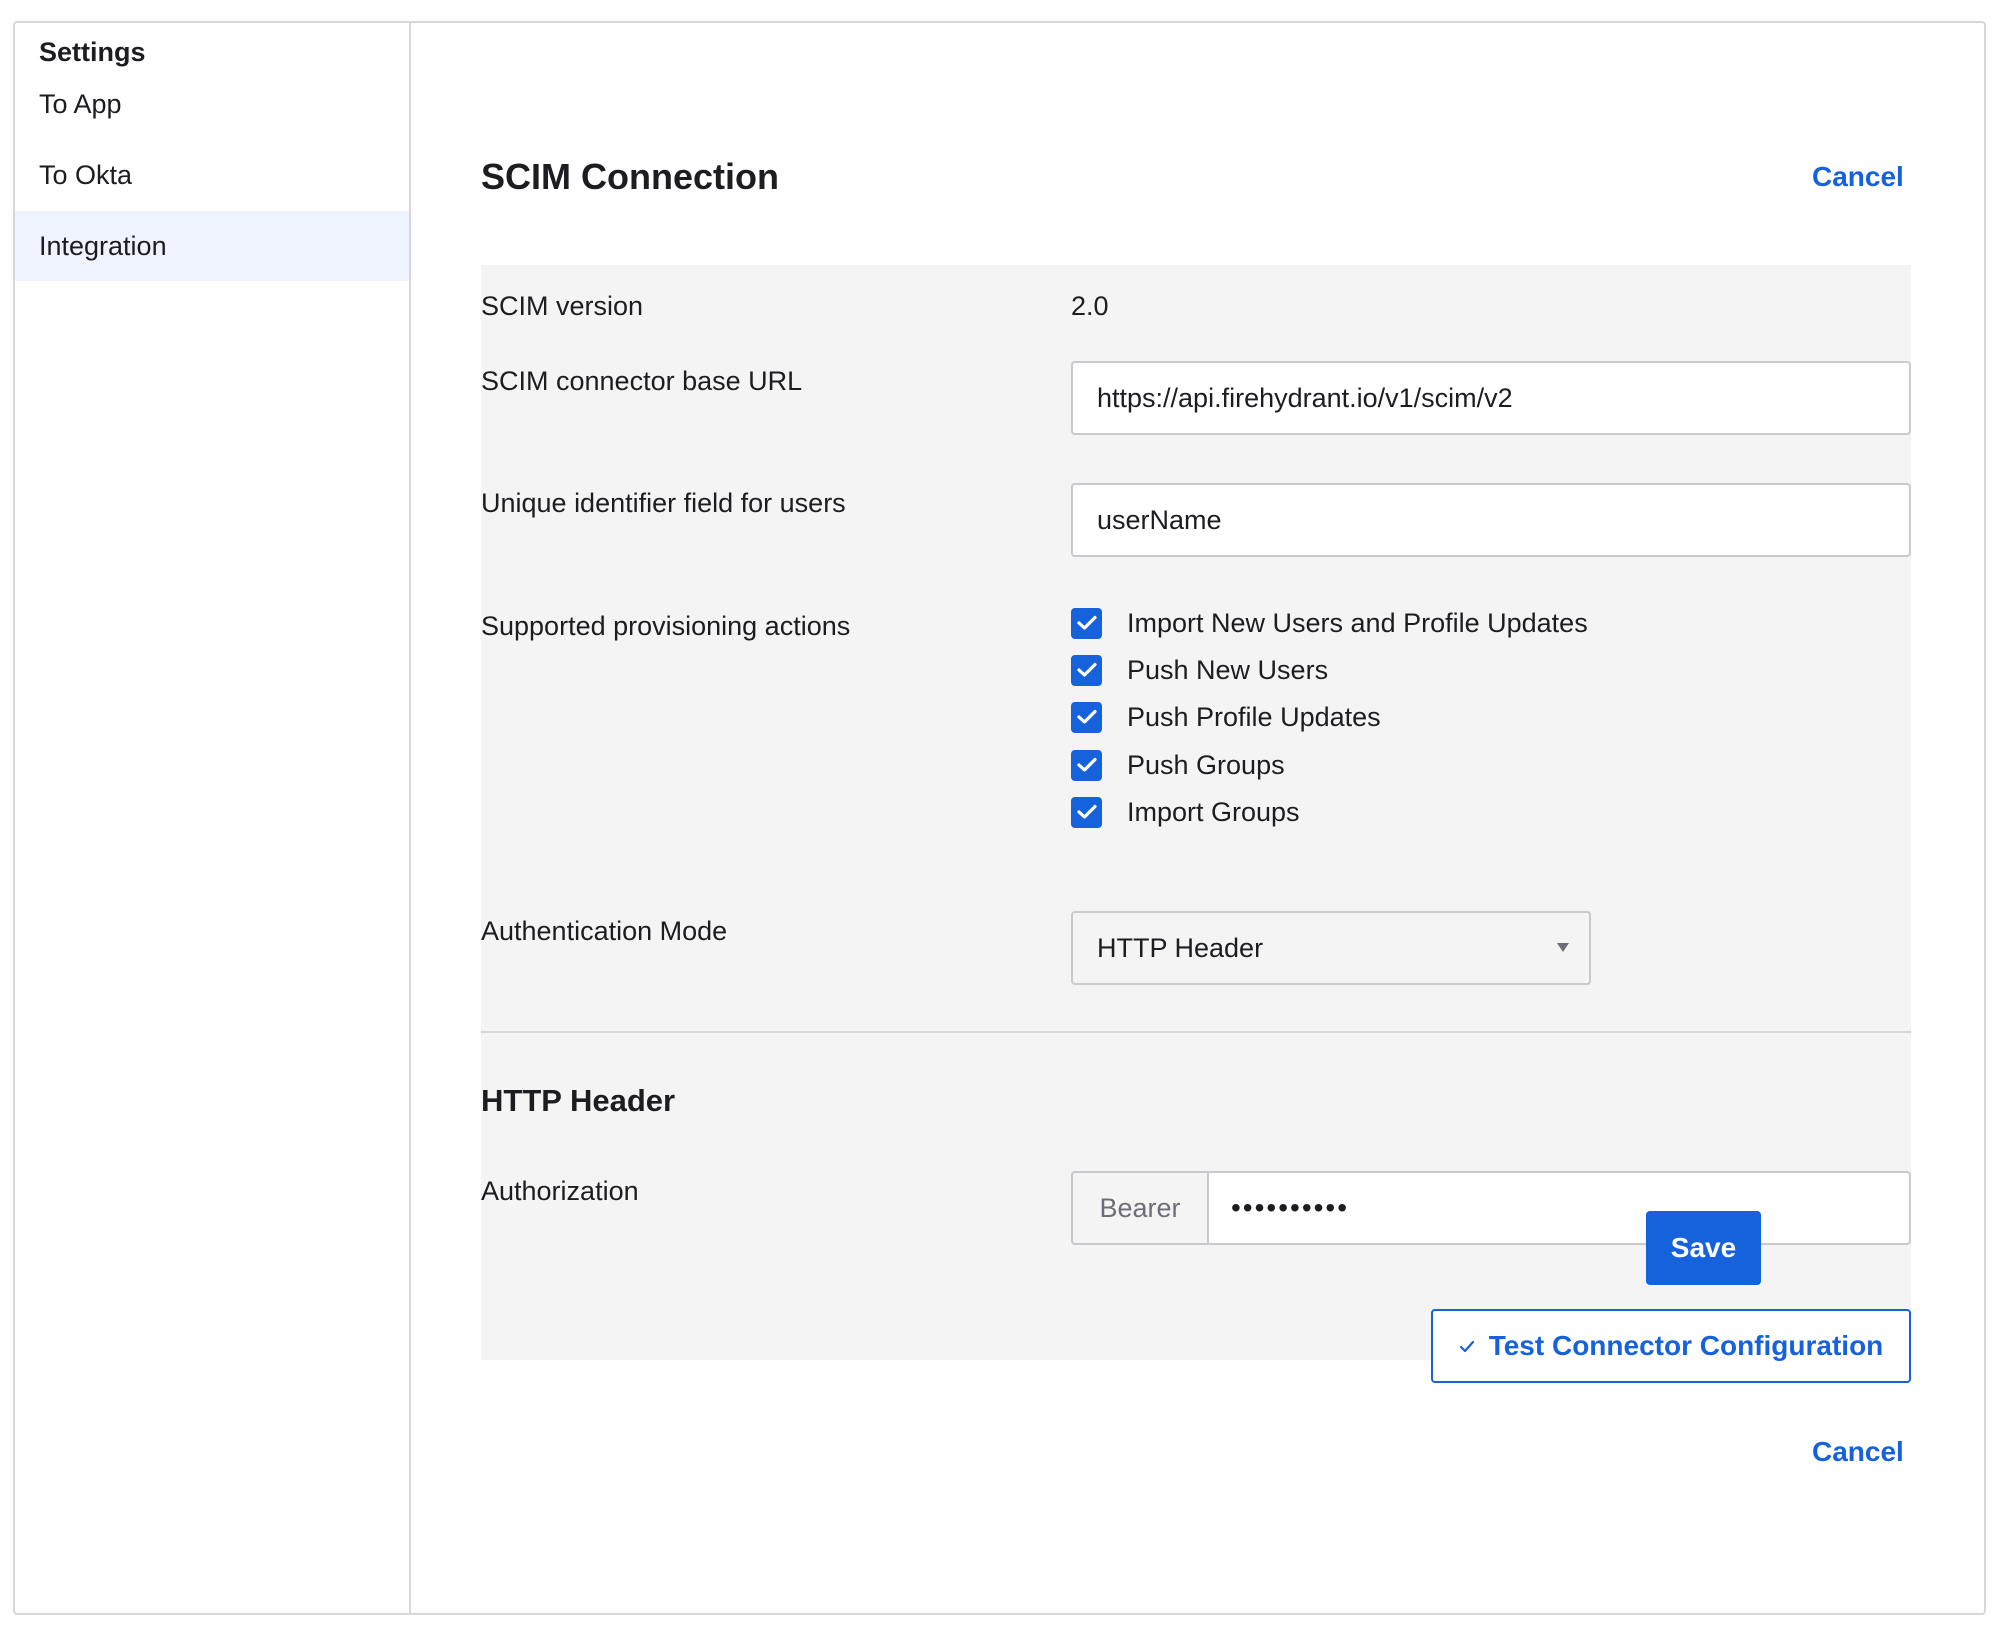  What do you see at coordinates (604, 931) in the screenshot?
I see `auth-mode-label: Authentication Mode` at bounding box center [604, 931].